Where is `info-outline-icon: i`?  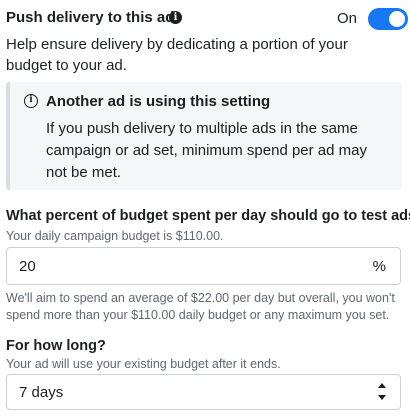 info-outline-icon: i is located at coordinates (31, 101).